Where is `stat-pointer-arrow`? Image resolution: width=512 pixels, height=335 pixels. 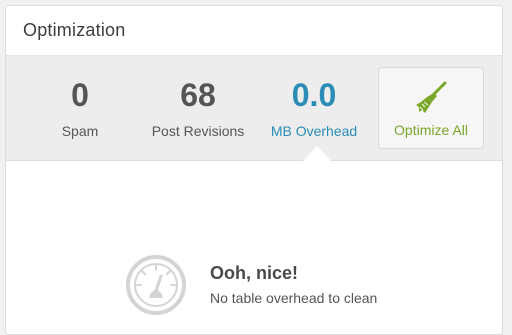
stat-pointer-arrow is located at coordinates (317, 153).